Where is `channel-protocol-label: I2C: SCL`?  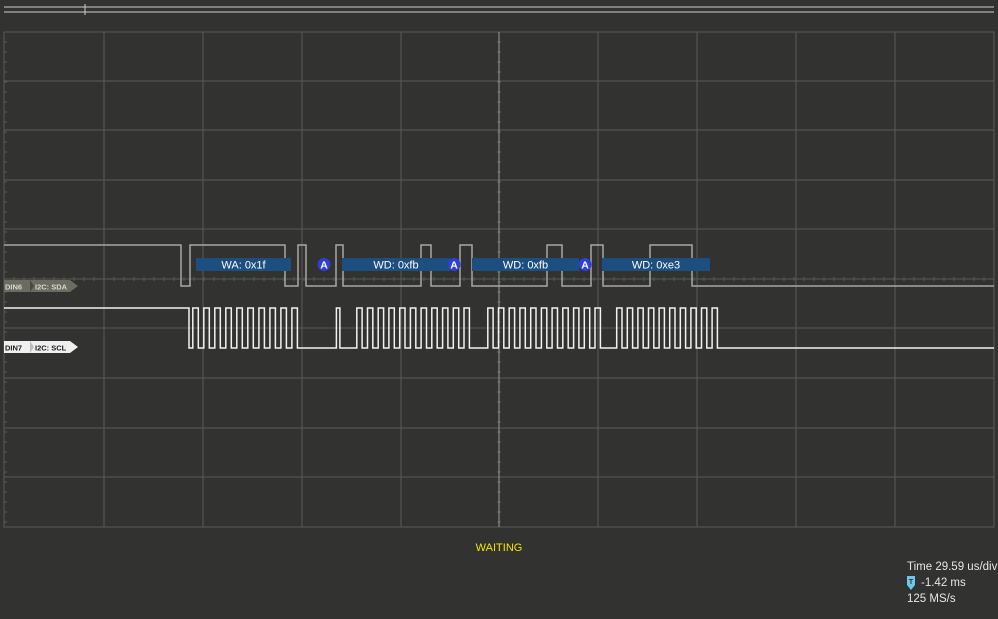 channel-protocol-label: I2C: SCL is located at coordinates (51, 348).